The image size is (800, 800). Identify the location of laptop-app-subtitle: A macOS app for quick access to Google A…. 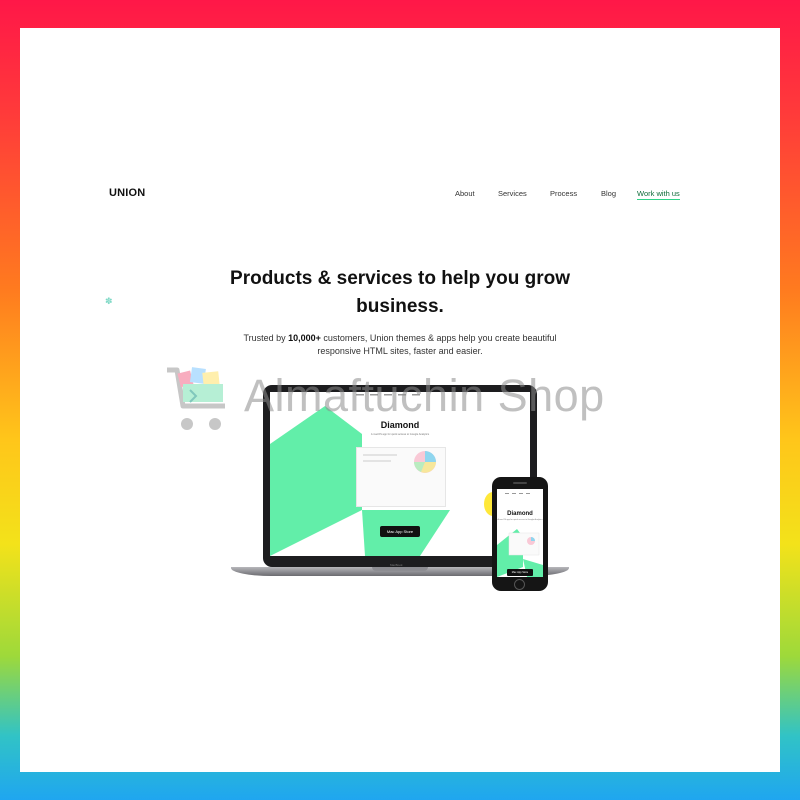
(400, 434).